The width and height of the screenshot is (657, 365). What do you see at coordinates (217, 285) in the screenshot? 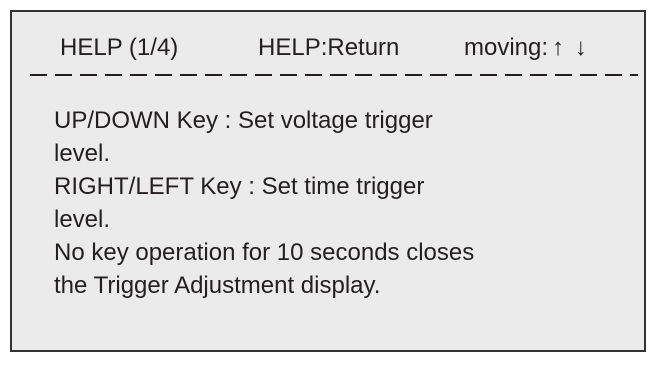
I see `help-line: the Trigger Adjustment display.` at bounding box center [217, 285].